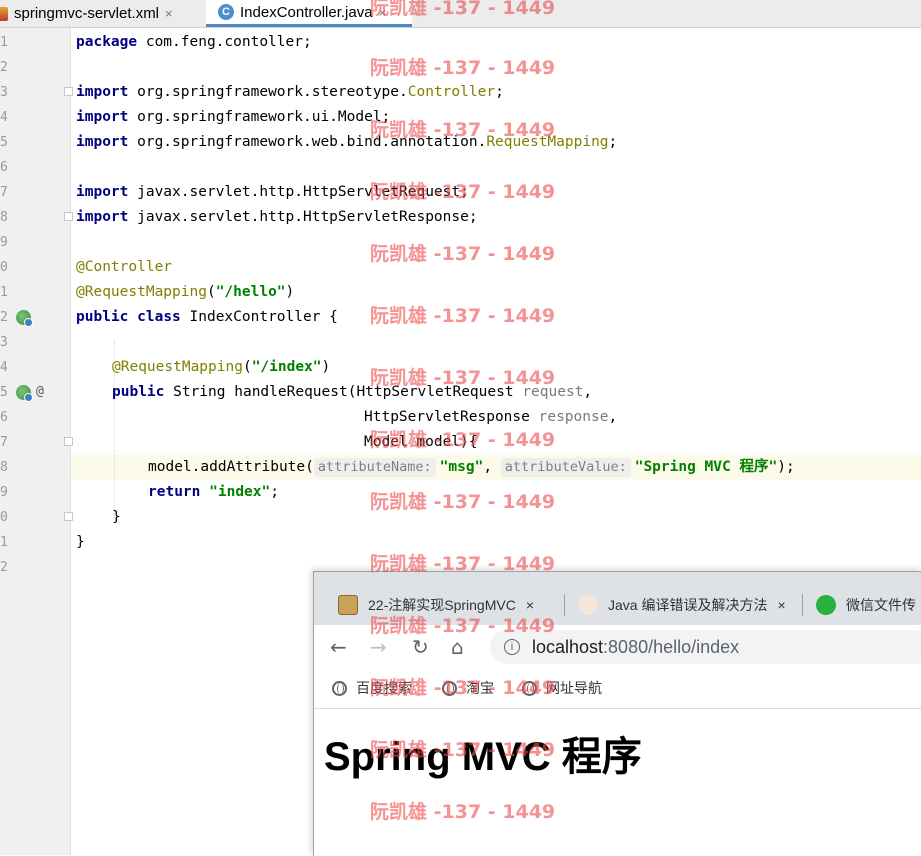 This screenshot has height=856, width=921. What do you see at coordinates (231, 467) in the screenshot?
I see `code-text: model.addAttribute(` at bounding box center [231, 467].